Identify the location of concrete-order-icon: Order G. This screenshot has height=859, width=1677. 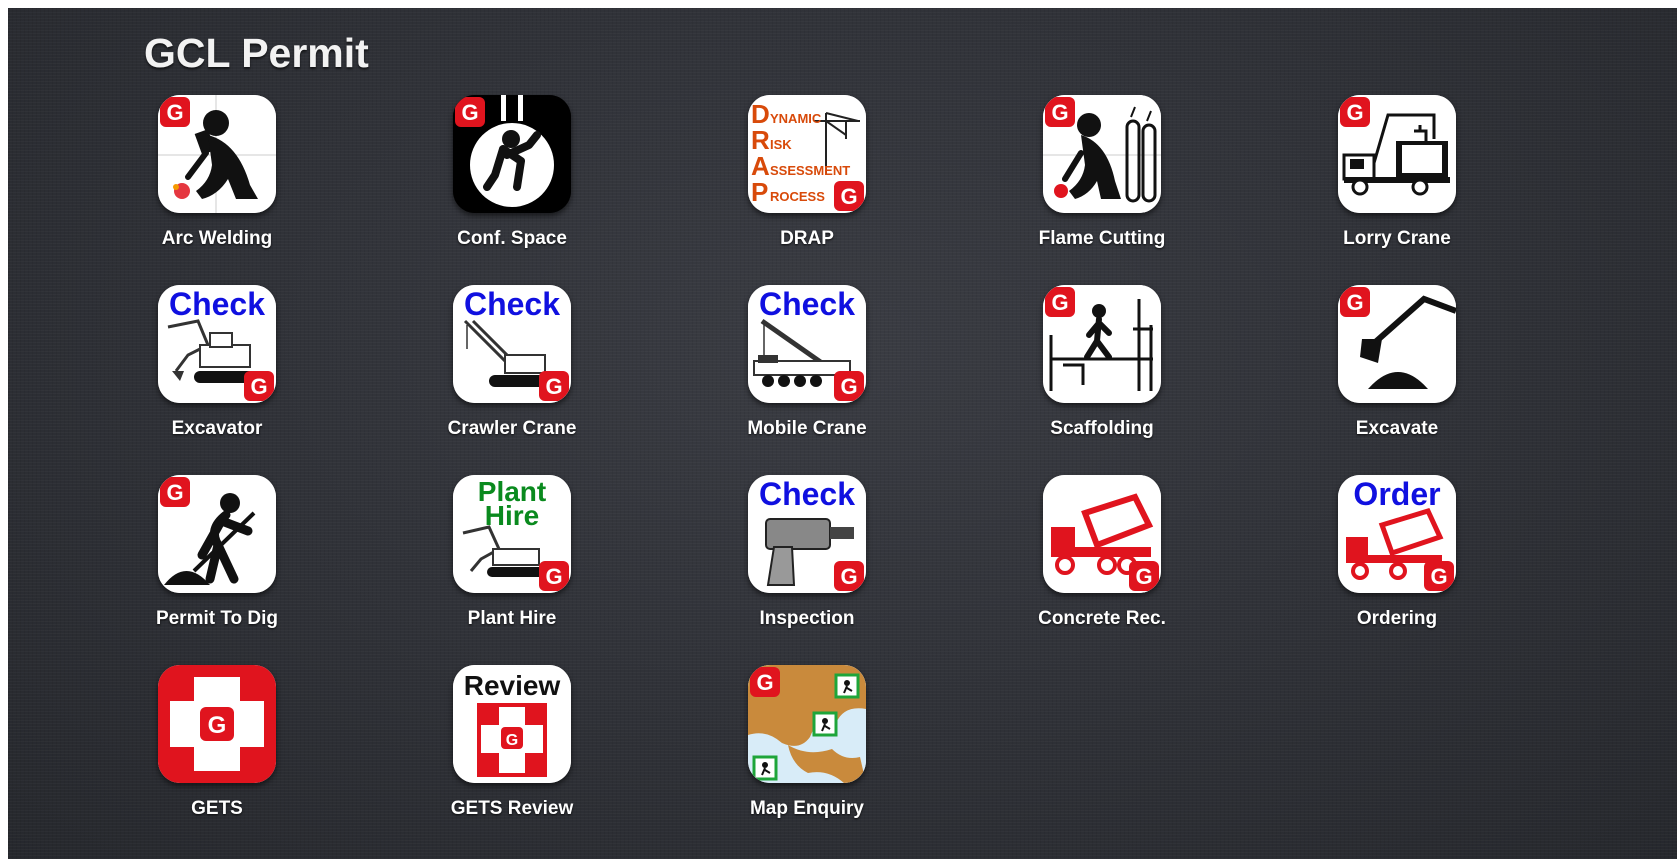
(1397, 534).